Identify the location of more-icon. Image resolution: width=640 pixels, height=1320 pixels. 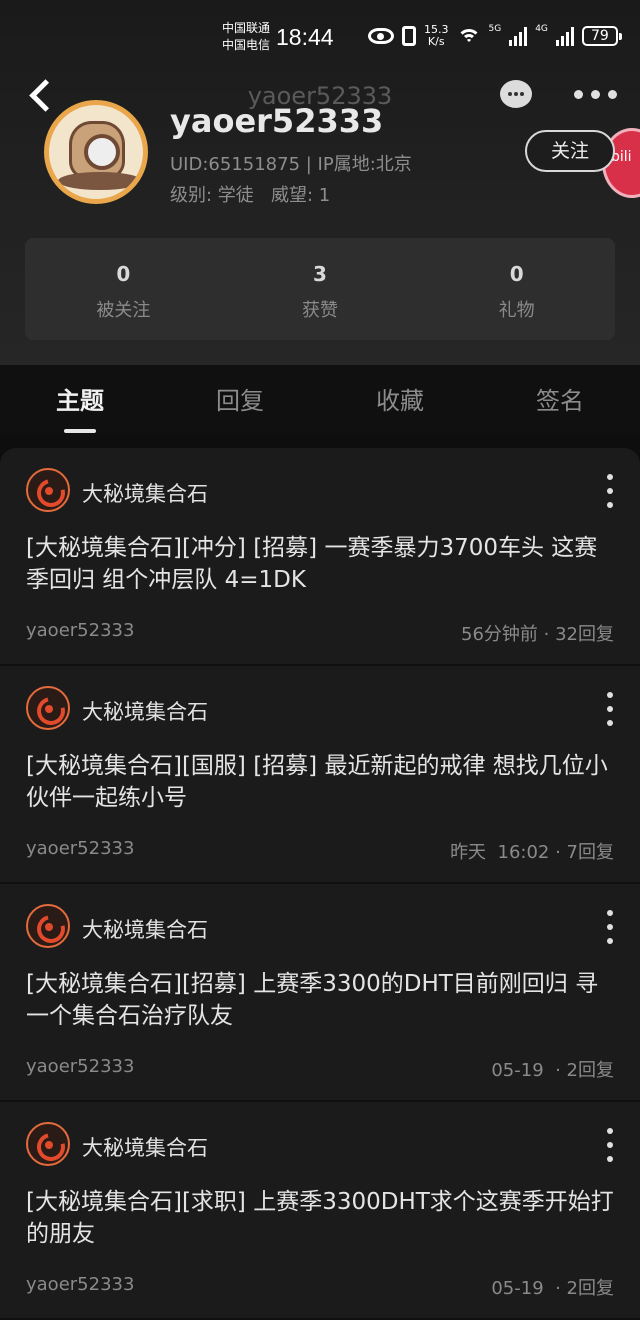
(595, 94).